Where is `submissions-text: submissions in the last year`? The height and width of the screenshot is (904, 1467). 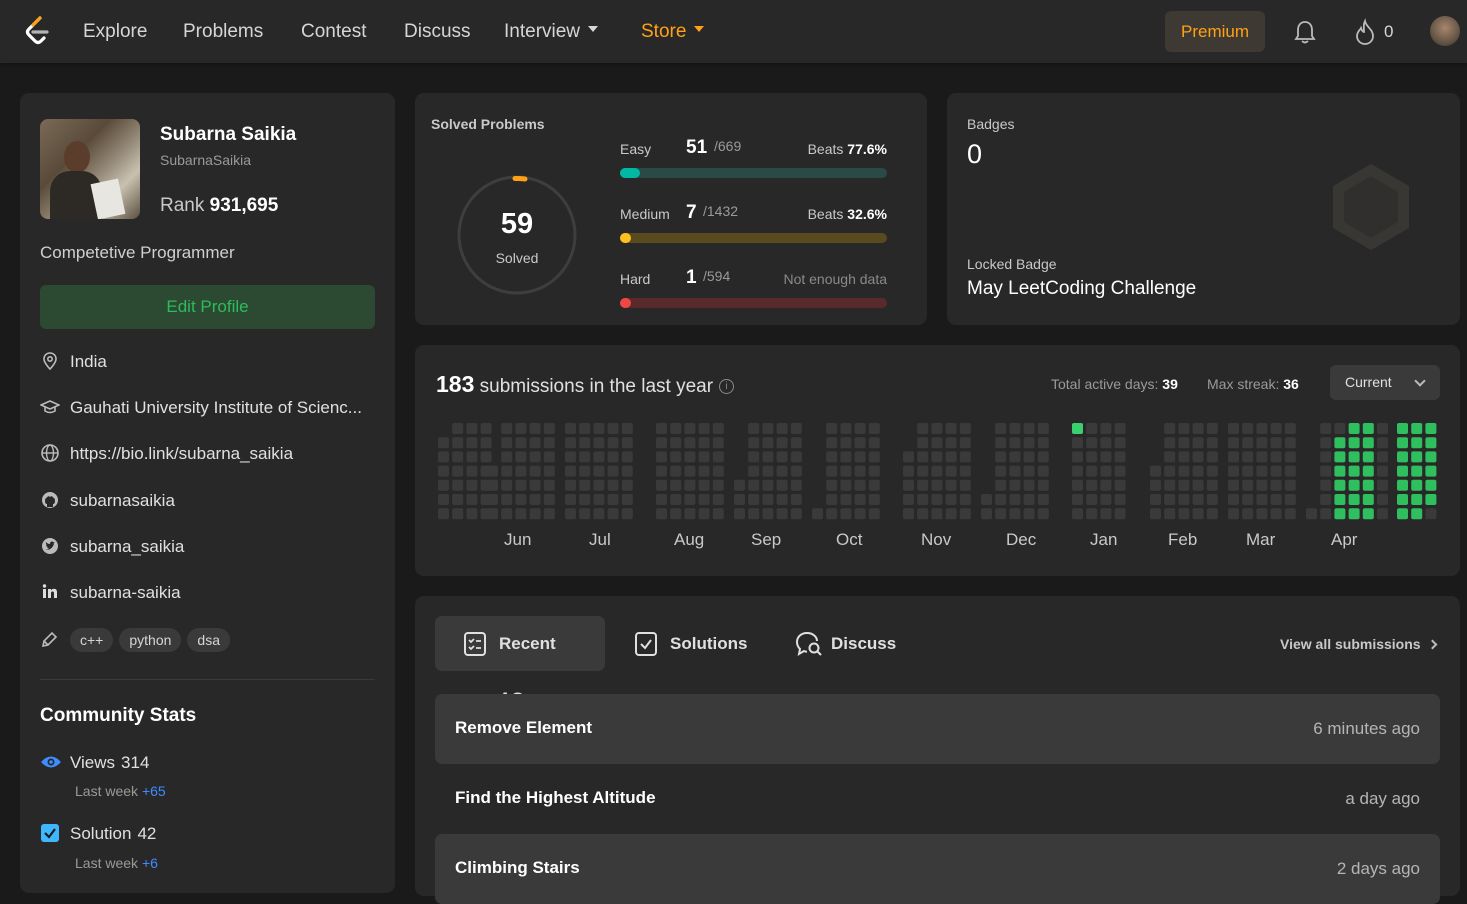
submissions-text: submissions in the last year is located at coordinates (596, 386).